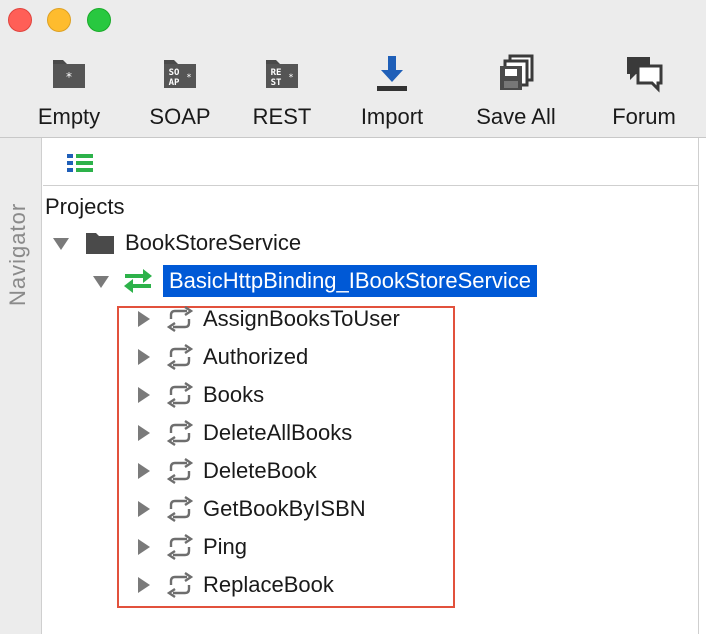 This screenshot has width=706, height=634. What do you see at coordinates (276, 73) in the screenshot?
I see `svg-text: RE` at bounding box center [276, 73].